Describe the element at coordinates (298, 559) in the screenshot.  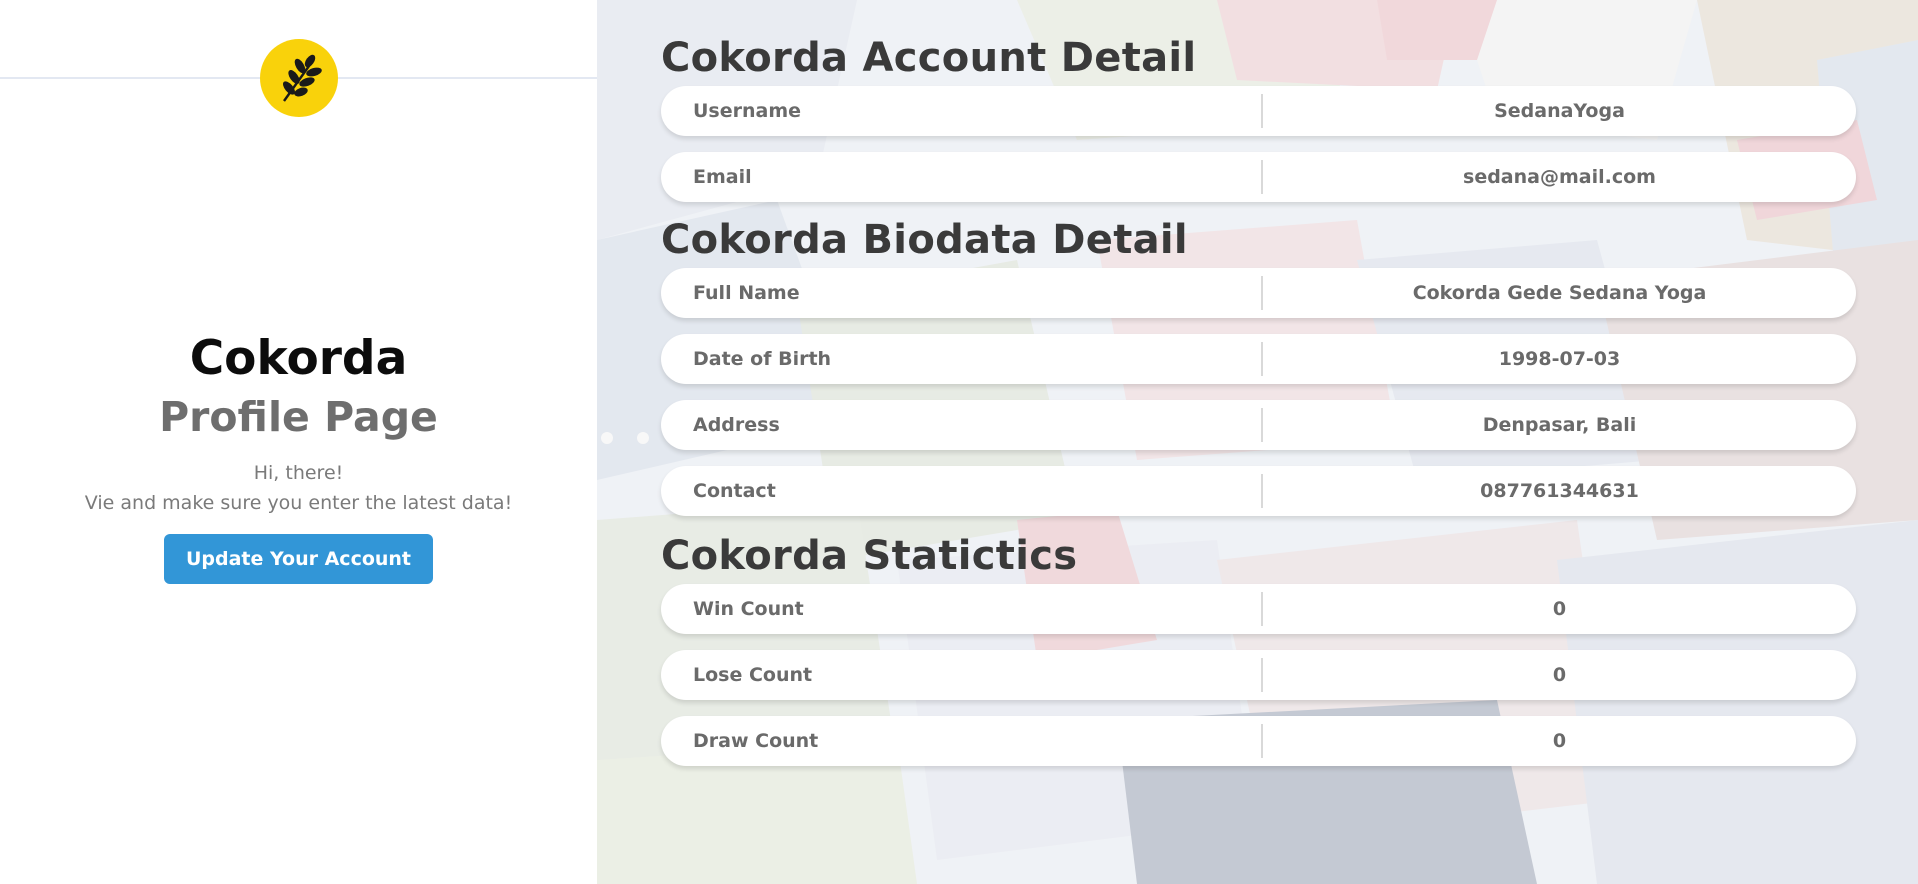
I see `update-account-button: Update Your Account` at that location.